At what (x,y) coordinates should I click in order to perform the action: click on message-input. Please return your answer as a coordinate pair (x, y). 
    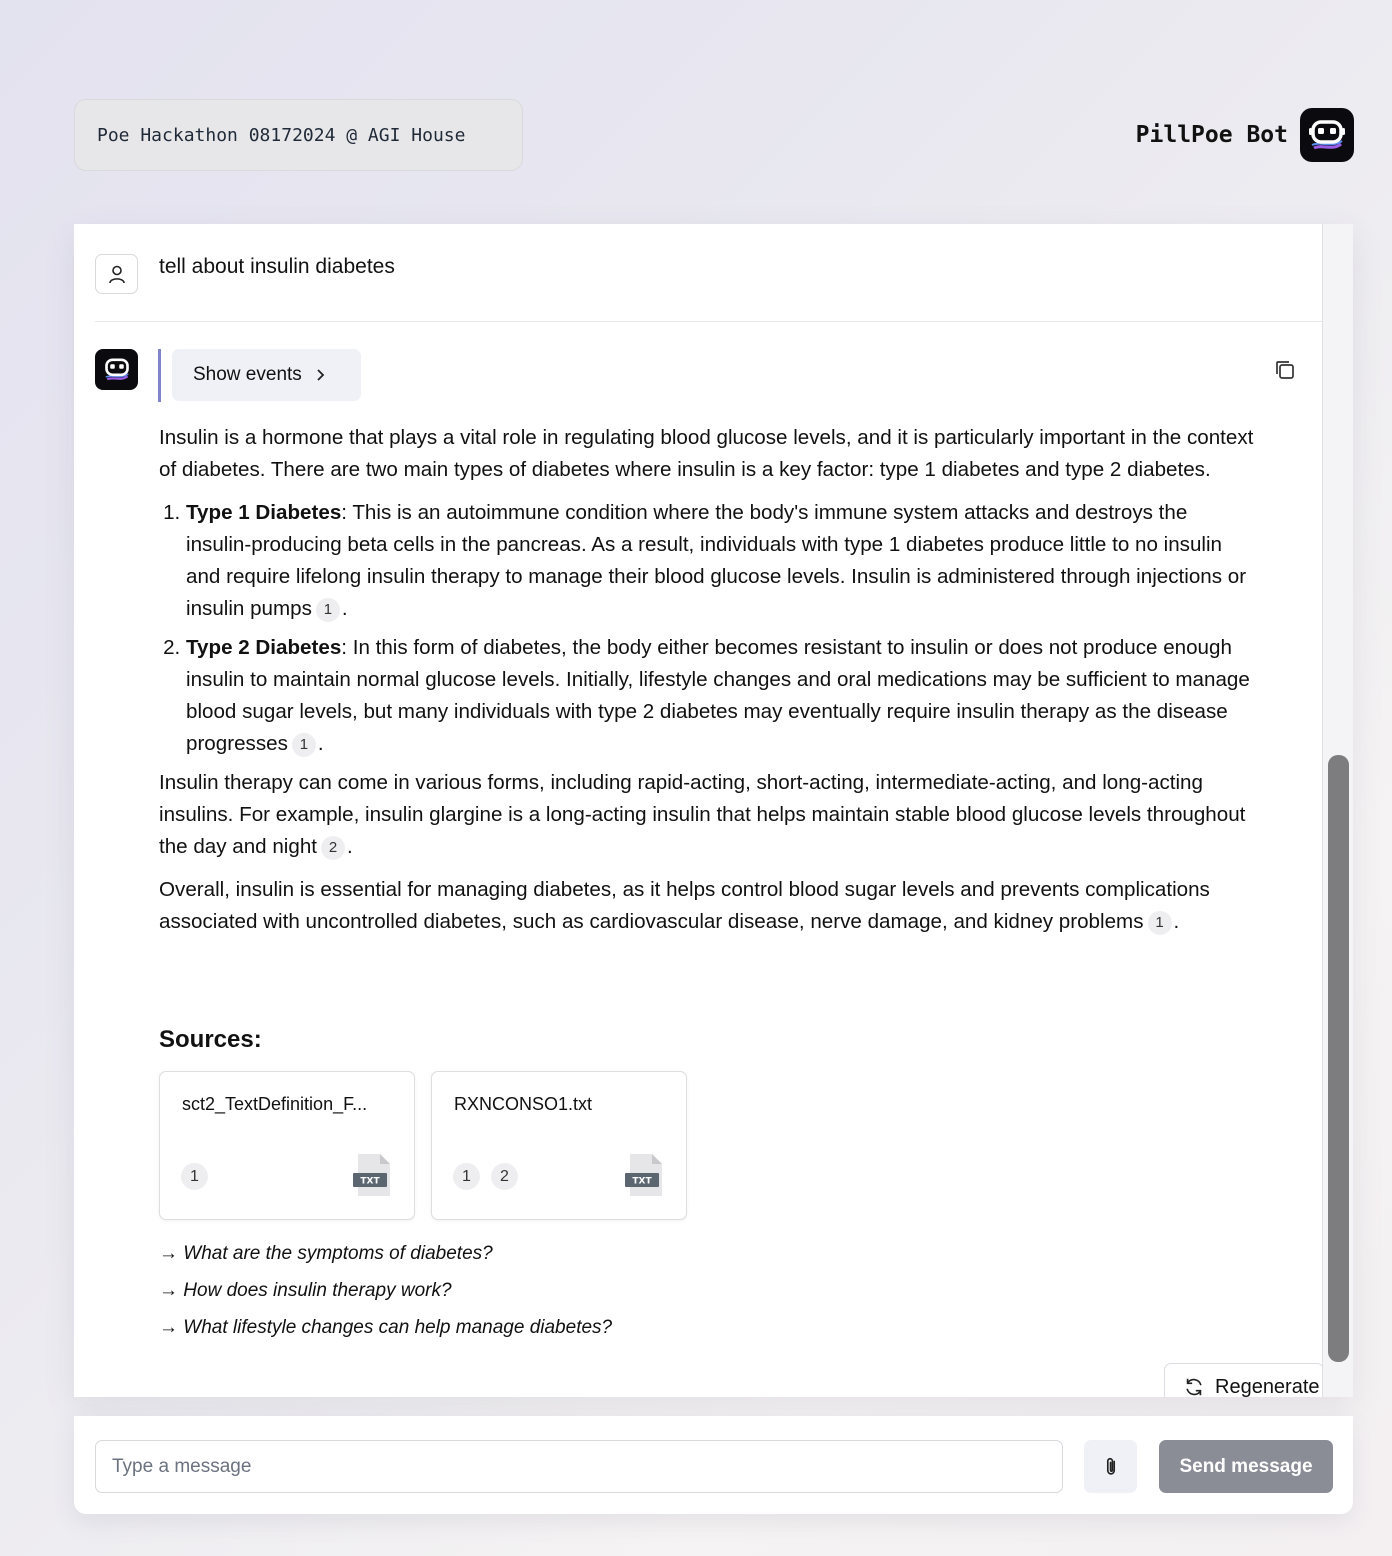
    Looking at the image, I should click on (579, 1466).